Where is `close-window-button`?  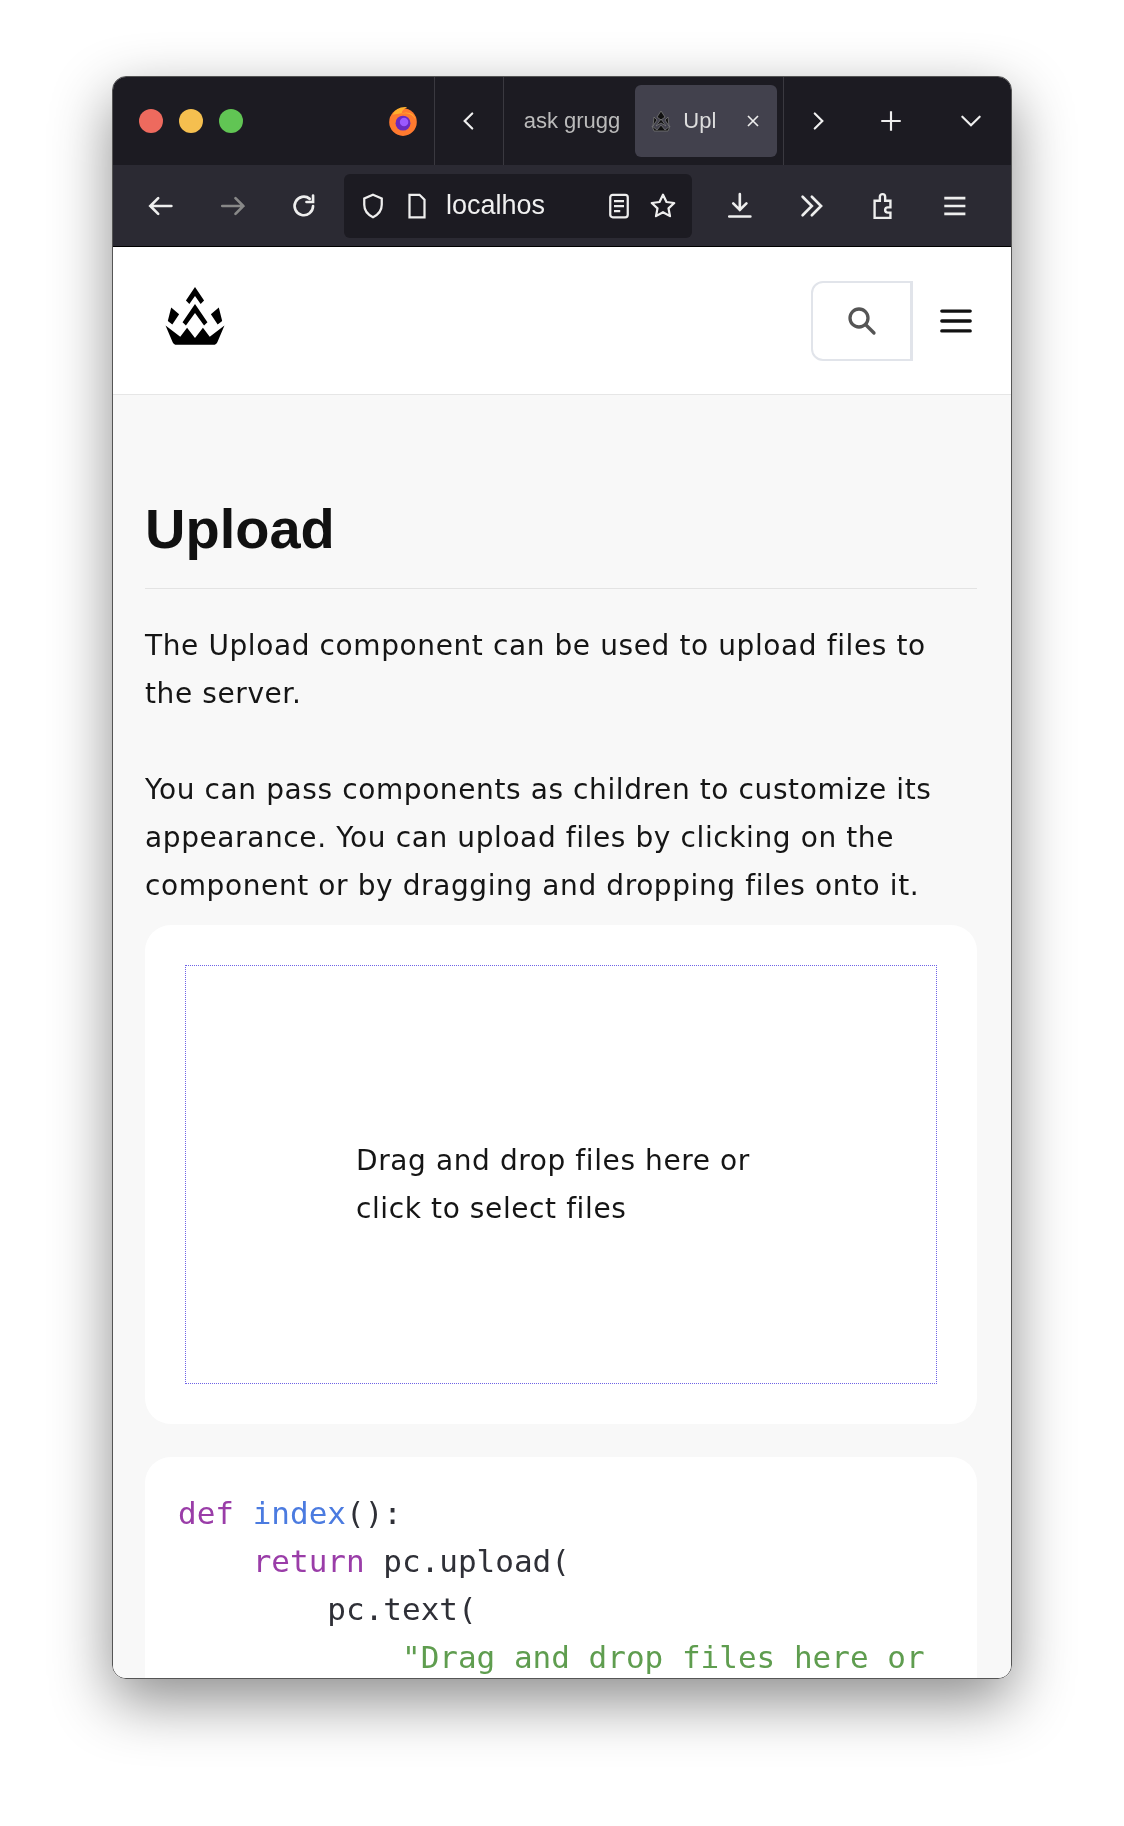 close-window-button is located at coordinates (151, 121).